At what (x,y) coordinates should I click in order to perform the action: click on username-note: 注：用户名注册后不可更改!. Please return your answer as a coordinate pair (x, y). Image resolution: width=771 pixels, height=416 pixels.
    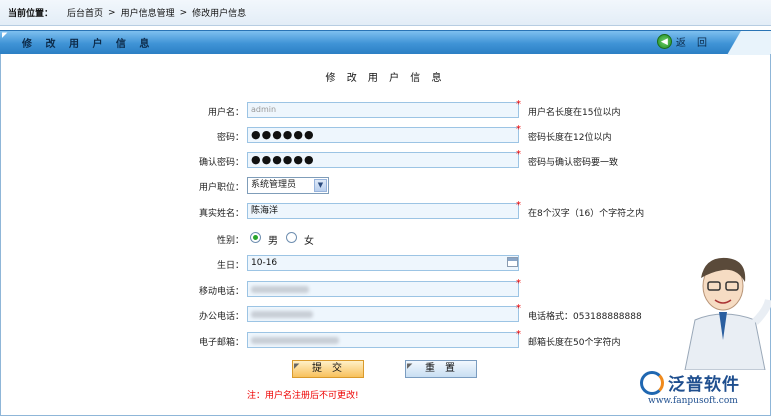
    Looking at the image, I should click on (303, 396).